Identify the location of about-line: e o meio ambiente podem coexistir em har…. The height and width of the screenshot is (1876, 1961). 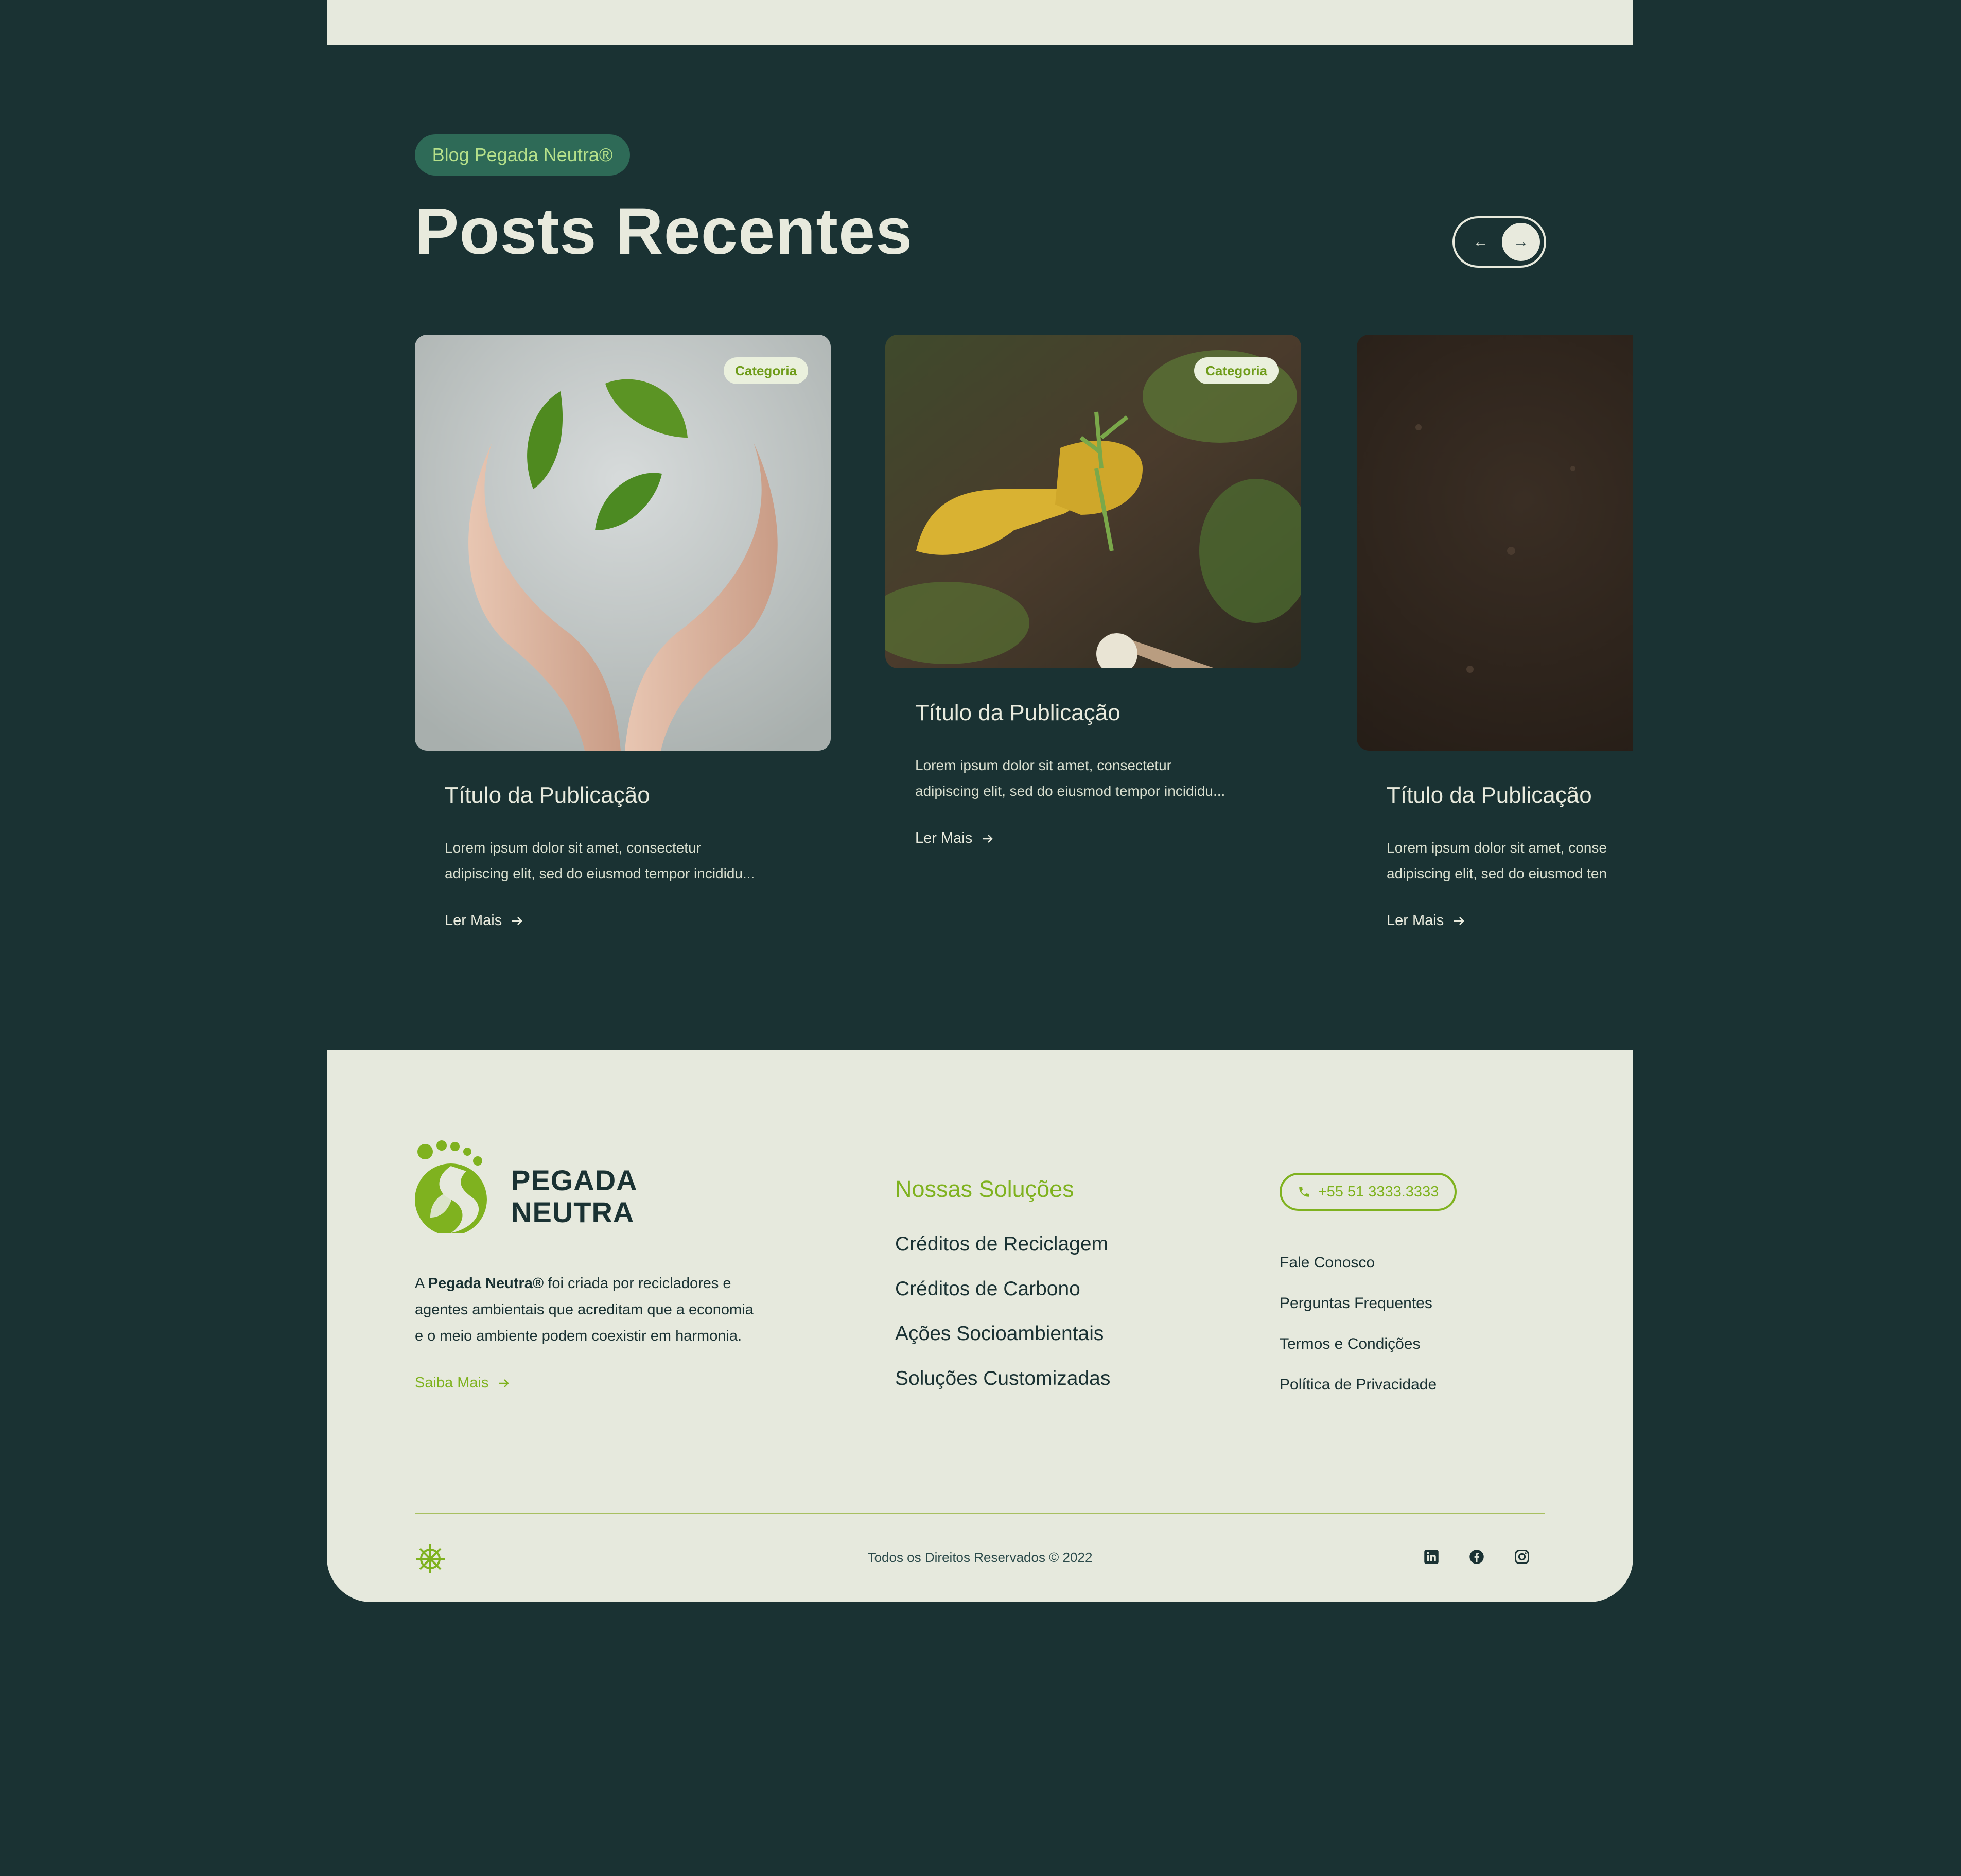
(578, 1336).